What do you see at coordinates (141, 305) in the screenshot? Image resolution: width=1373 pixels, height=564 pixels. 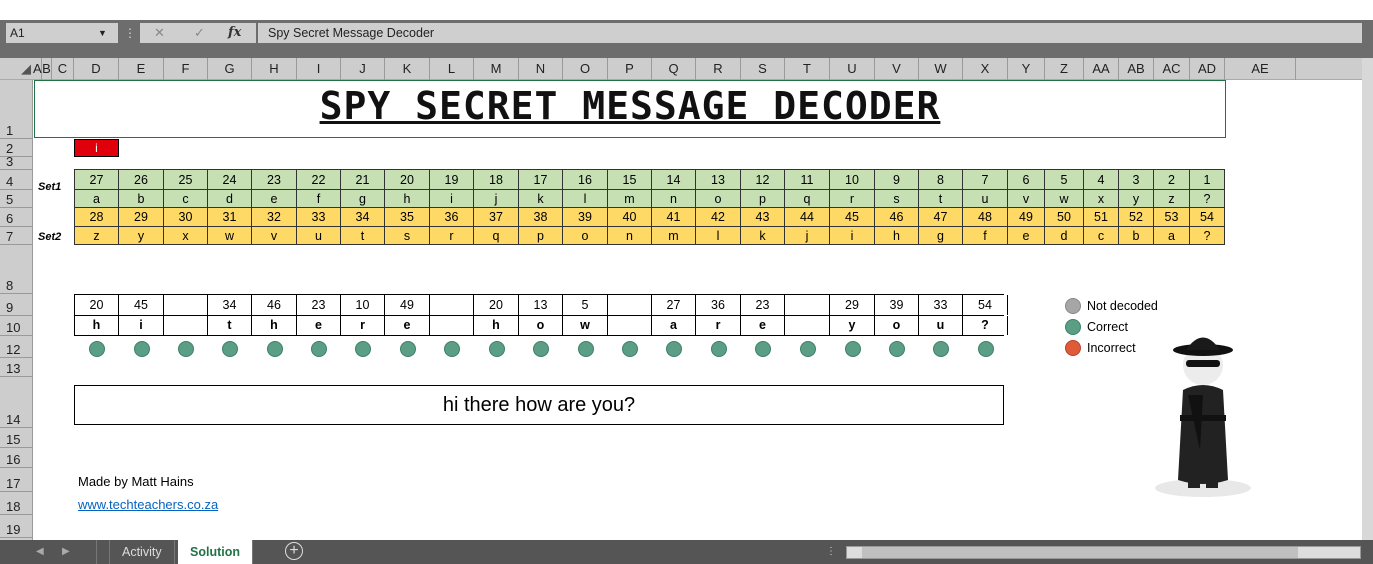 I see `message-number-cell: 45` at bounding box center [141, 305].